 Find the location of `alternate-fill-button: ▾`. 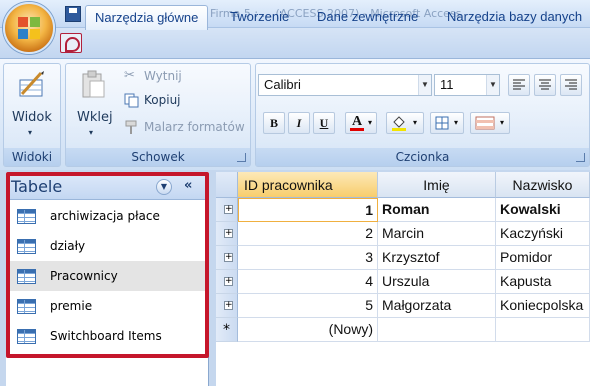

alternate-fill-button: ▾ is located at coordinates (490, 123).